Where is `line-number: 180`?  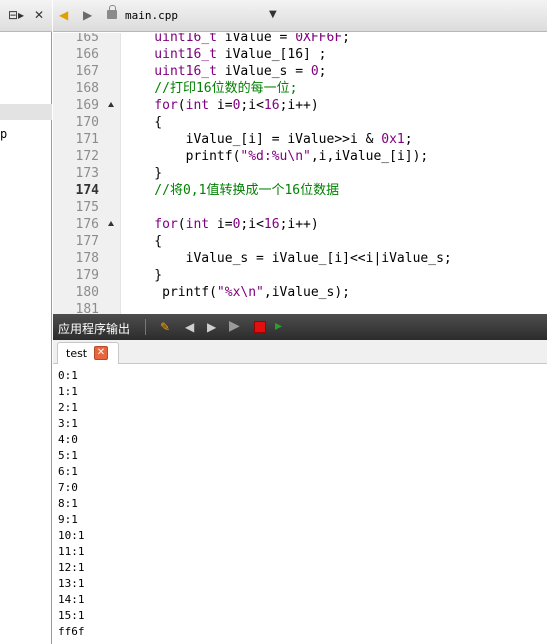
line-number: 180 is located at coordinates (87, 292).